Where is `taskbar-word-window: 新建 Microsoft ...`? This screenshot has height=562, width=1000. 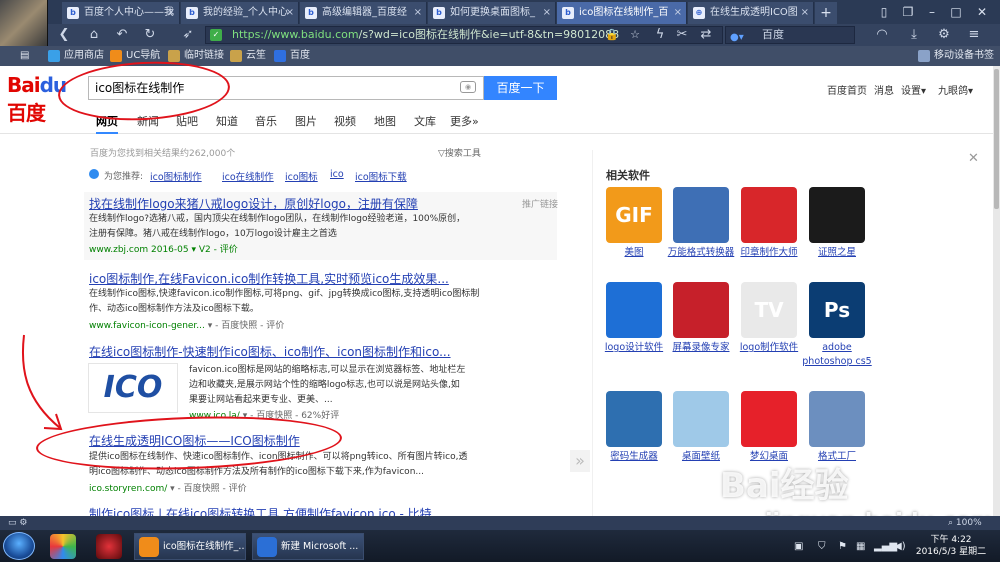
taskbar-word-window: 新建 Microsoft ... is located at coordinates (308, 546).